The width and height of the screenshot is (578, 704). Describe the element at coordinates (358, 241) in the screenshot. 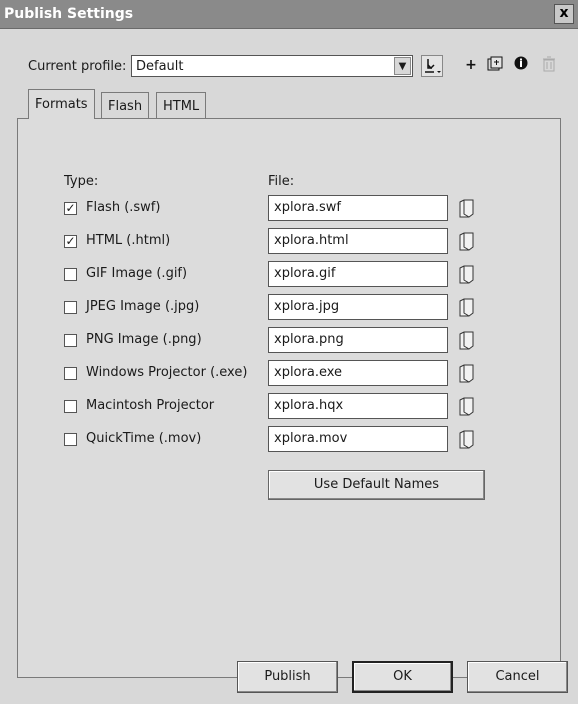

I see `format-html-file-input: xplora.html` at that location.